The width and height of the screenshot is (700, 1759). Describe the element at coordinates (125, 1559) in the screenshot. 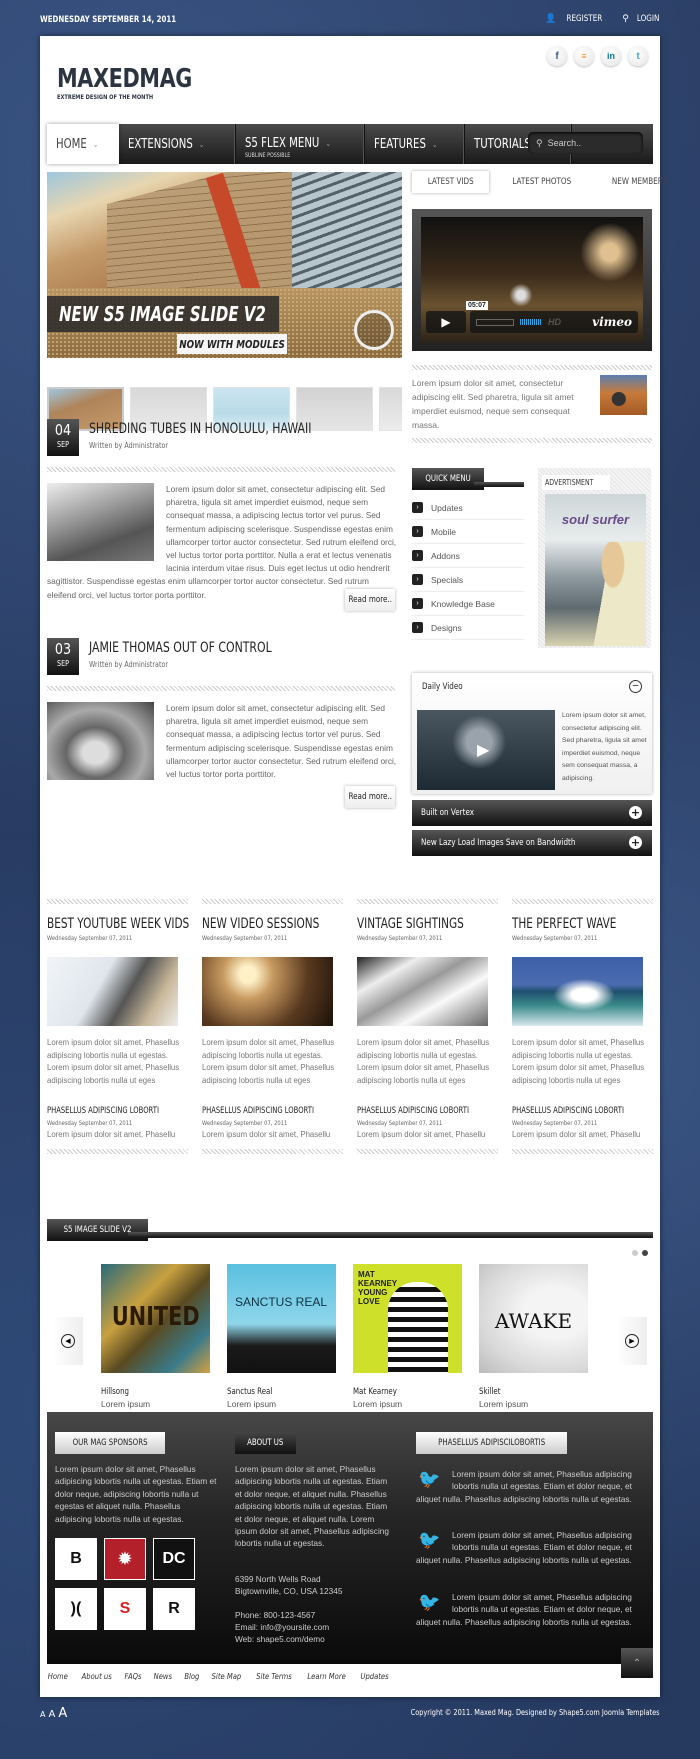

I see `element-logo: ✹` at that location.